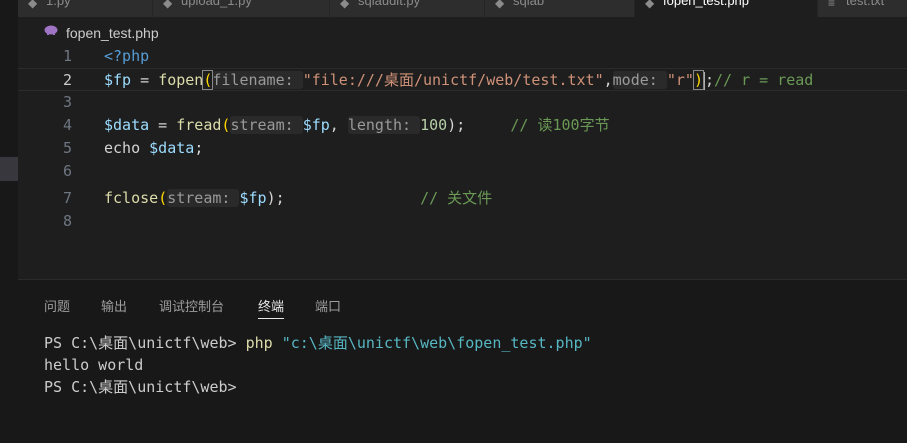 Image resolution: width=907 pixels, height=443 pixels. I want to click on number-literal: 100, so click(434, 125).